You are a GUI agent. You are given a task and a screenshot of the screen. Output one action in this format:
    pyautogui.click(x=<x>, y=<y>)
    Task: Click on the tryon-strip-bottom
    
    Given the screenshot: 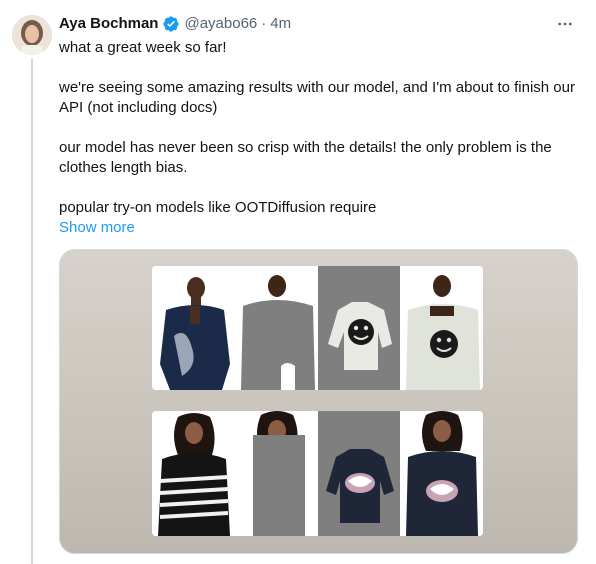 What is the action you would take?
    pyautogui.click(x=317, y=473)
    